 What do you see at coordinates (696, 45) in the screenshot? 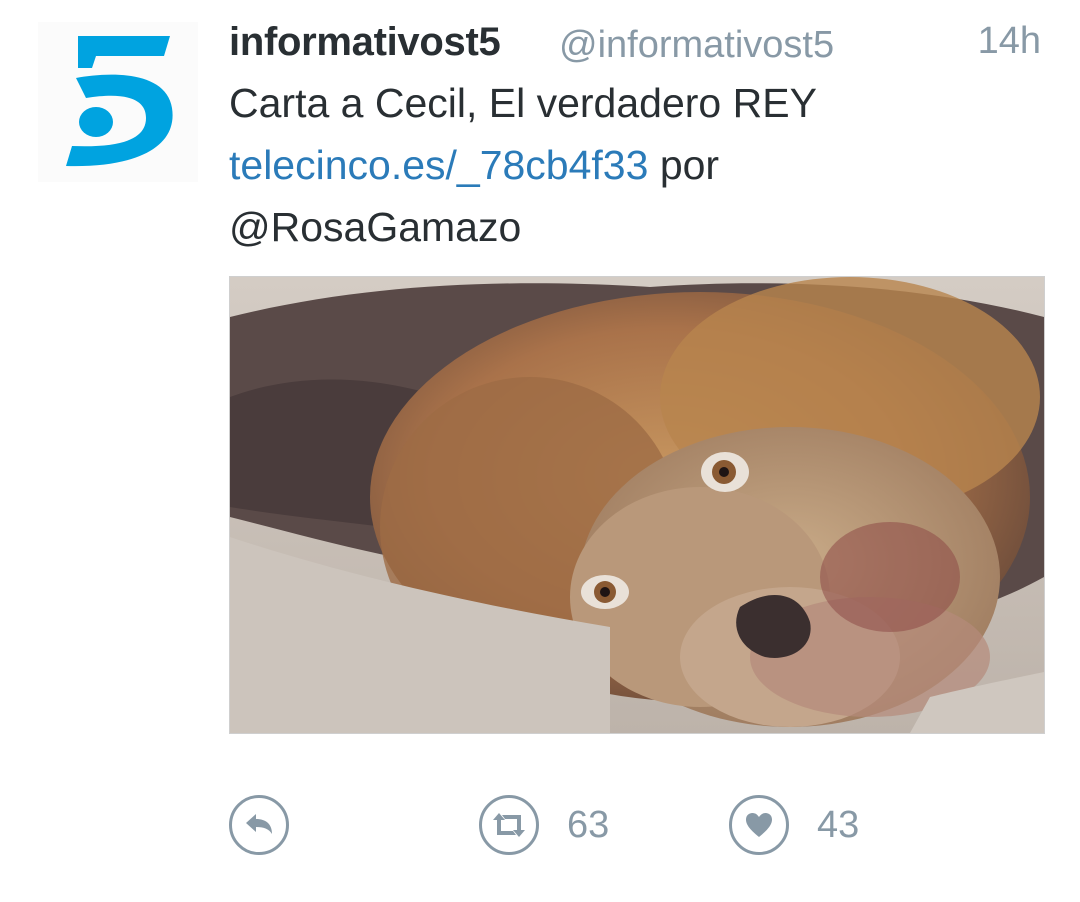
I see `screen-name: @informativost5` at bounding box center [696, 45].